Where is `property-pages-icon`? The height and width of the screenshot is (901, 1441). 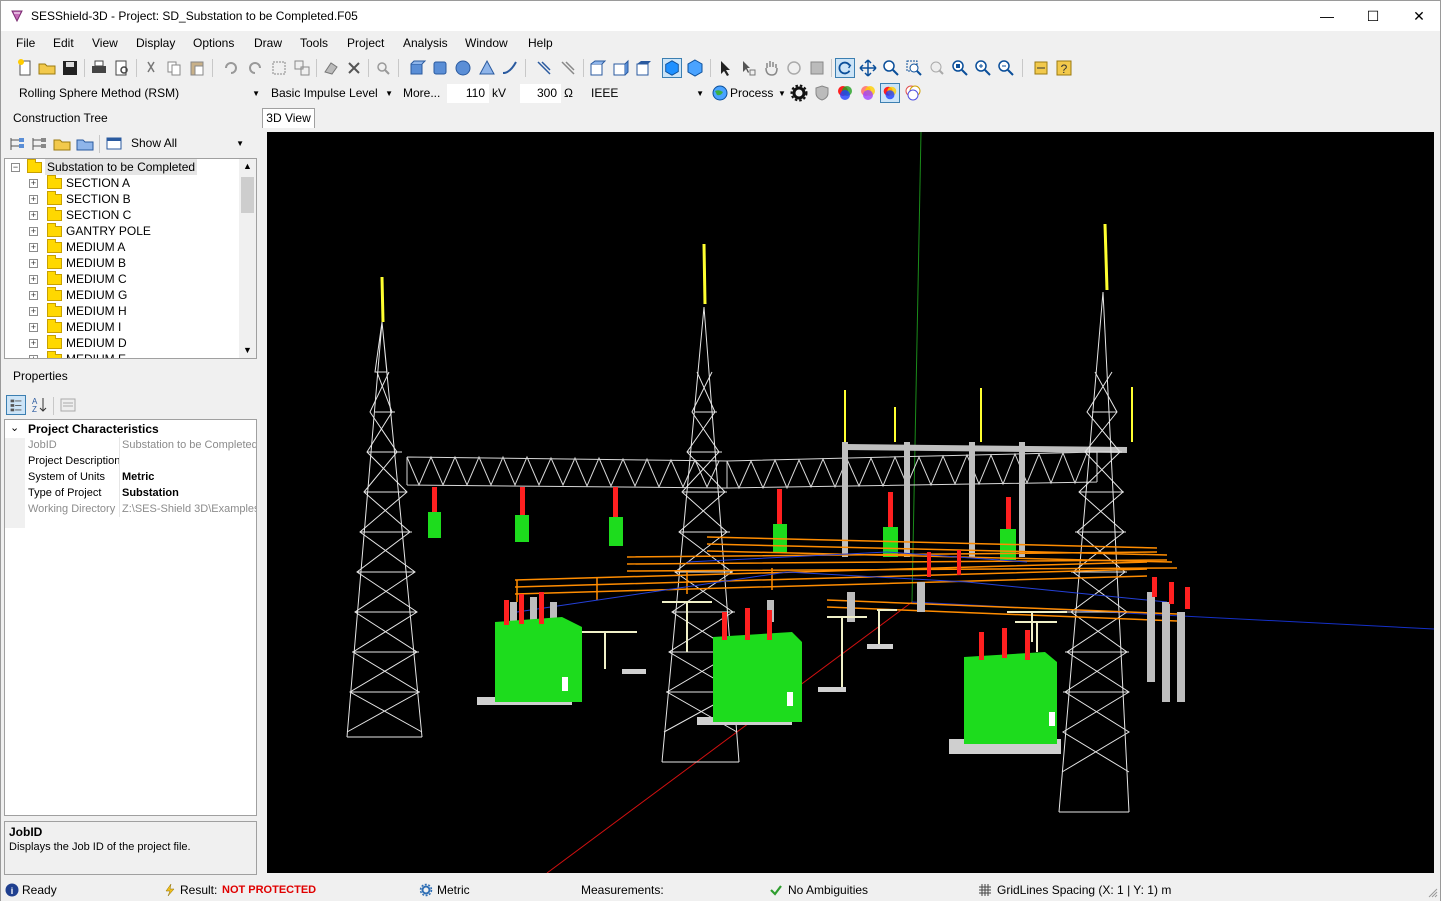
property-pages-icon is located at coordinates (68, 405).